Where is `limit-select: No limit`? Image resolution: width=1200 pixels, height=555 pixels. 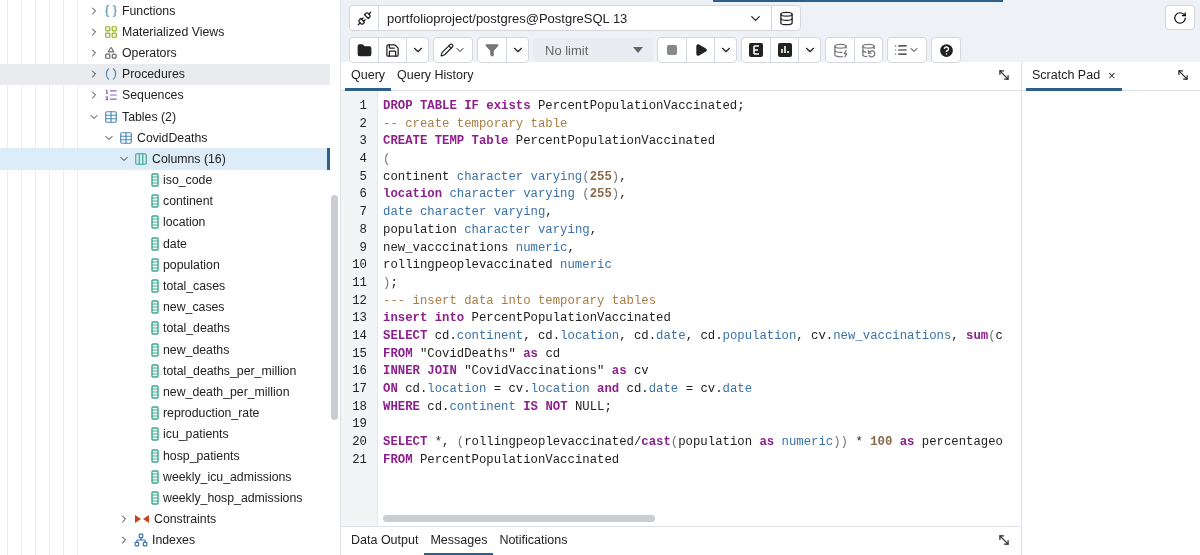
limit-select: No limit is located at coordinates (593, 50).